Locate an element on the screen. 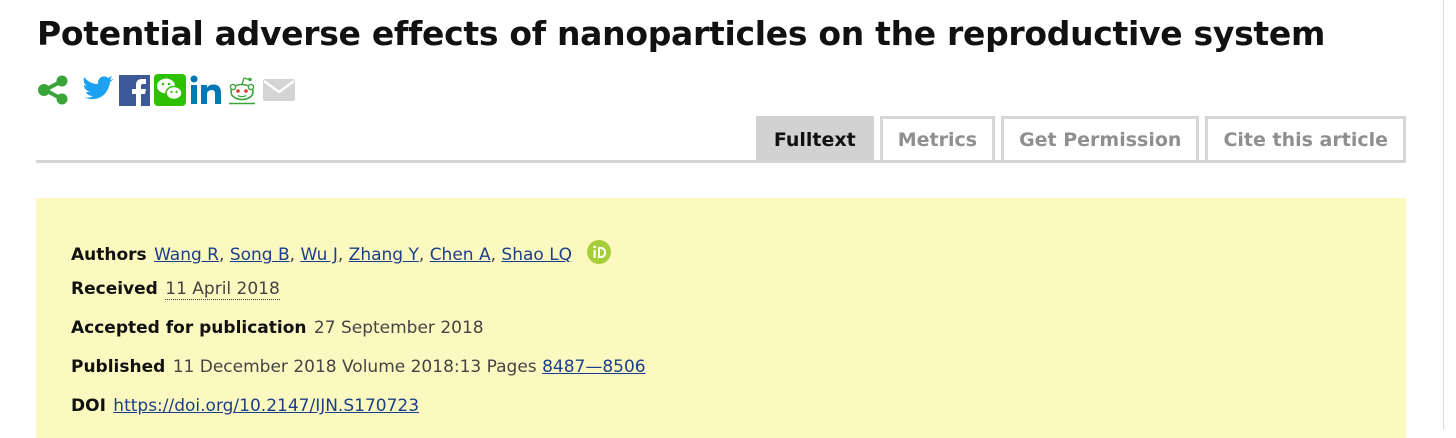  tab-fulltext: Fulltext is located at coordinates (814, 138).